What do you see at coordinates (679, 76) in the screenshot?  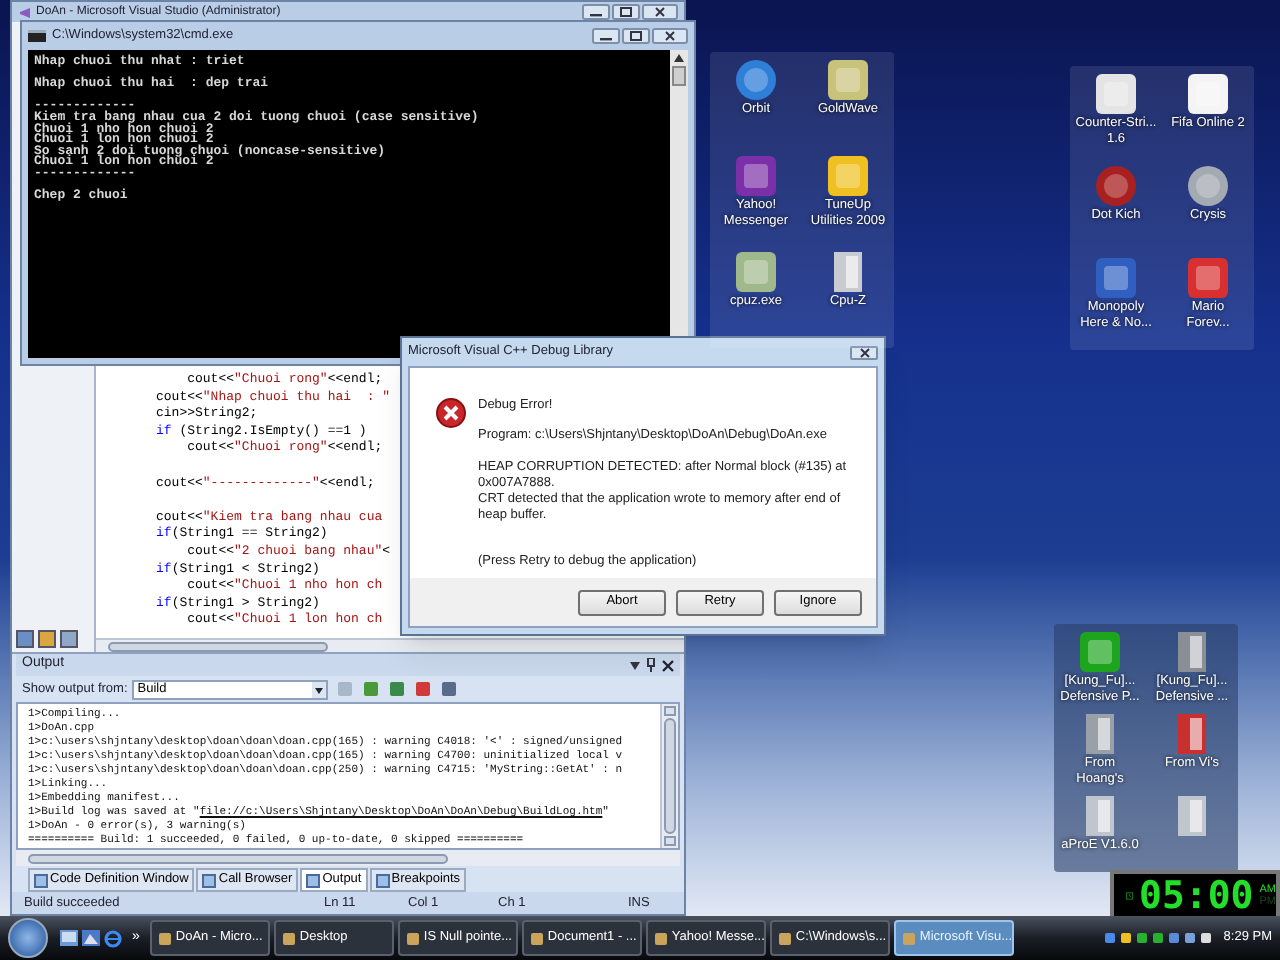 I see `scroll-thumb` at bounding box center [679, 76].